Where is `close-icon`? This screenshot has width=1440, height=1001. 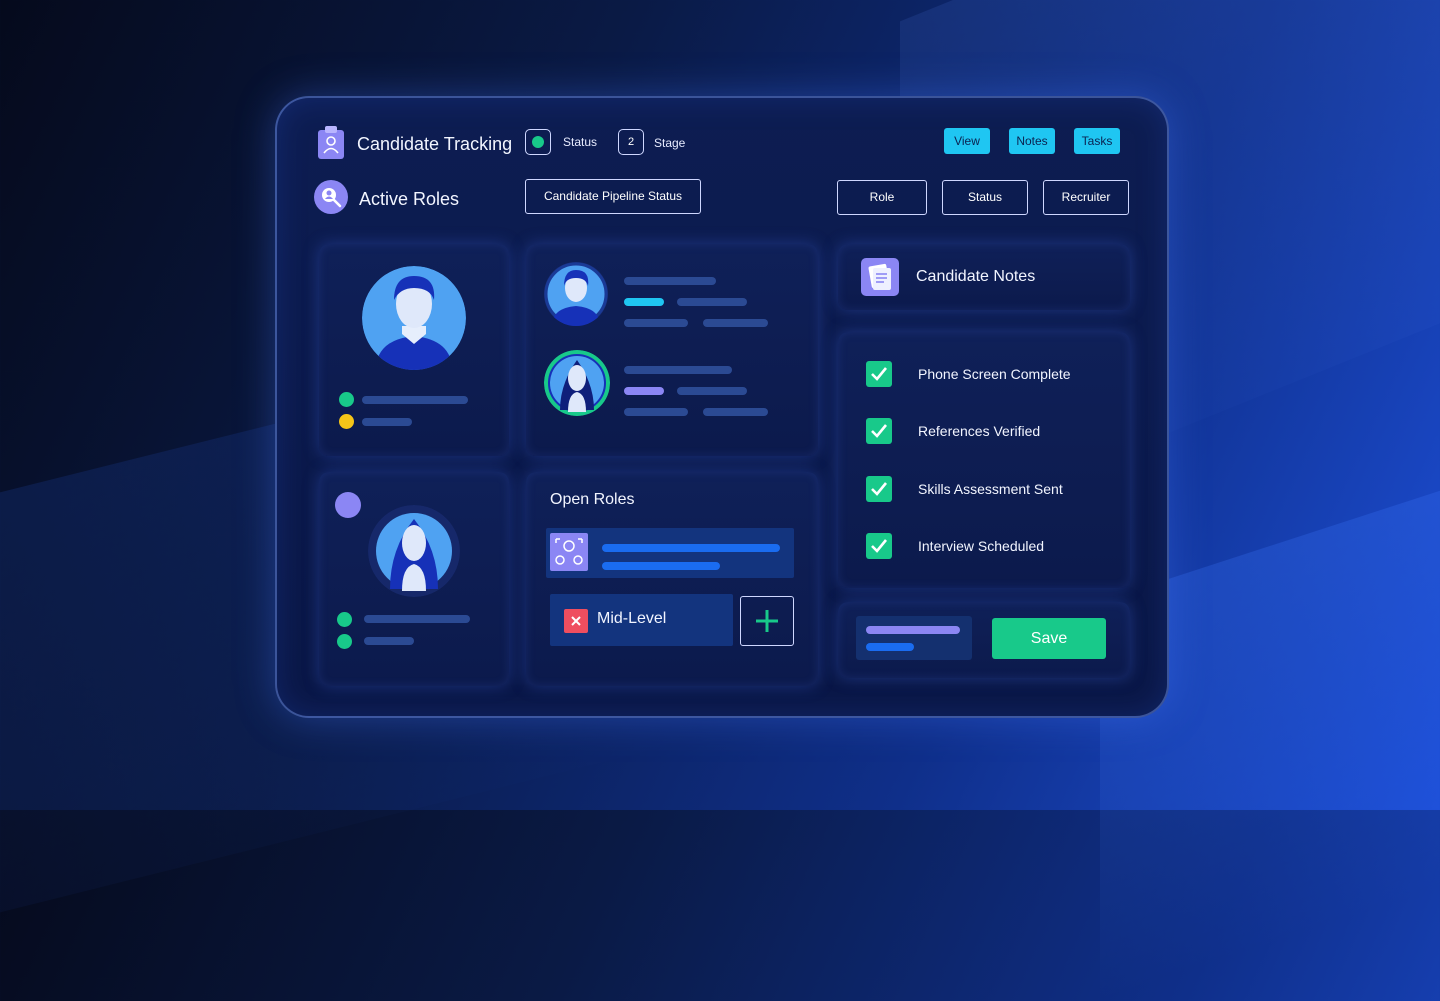 close-icon is located at coordinates (576, 621).